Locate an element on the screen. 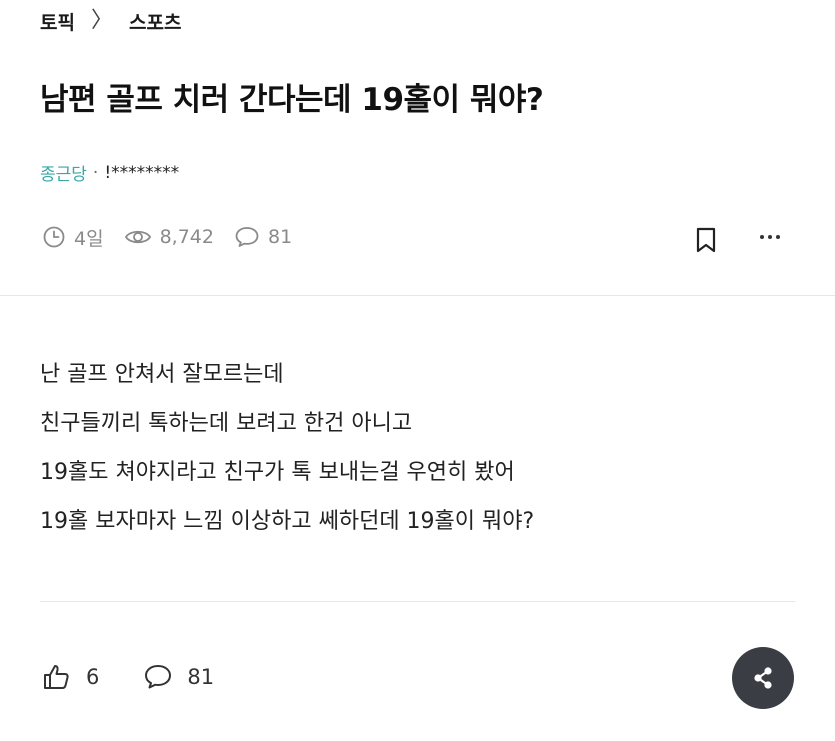 The image size is (835, 741). post-comments: 81 is located at coordinates (263, 237).